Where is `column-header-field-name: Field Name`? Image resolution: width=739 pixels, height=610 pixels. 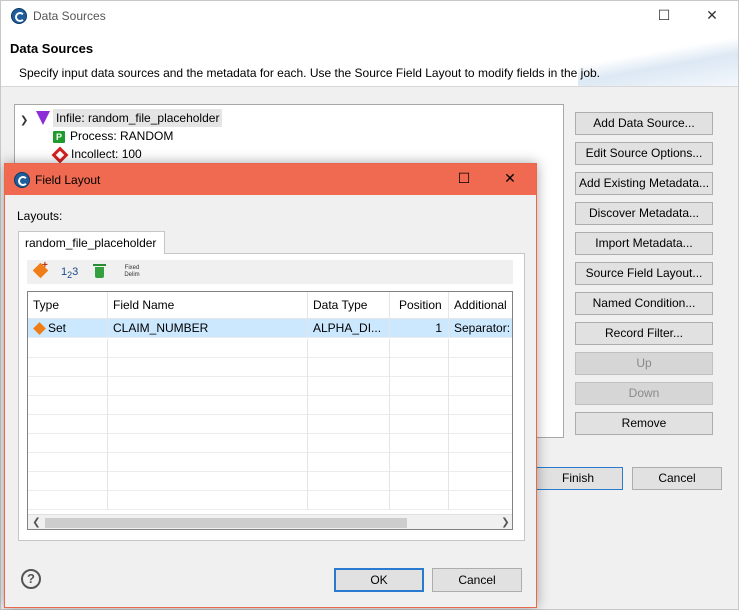
column-header-field-name: Field Name is located at coordinates (208, 305).